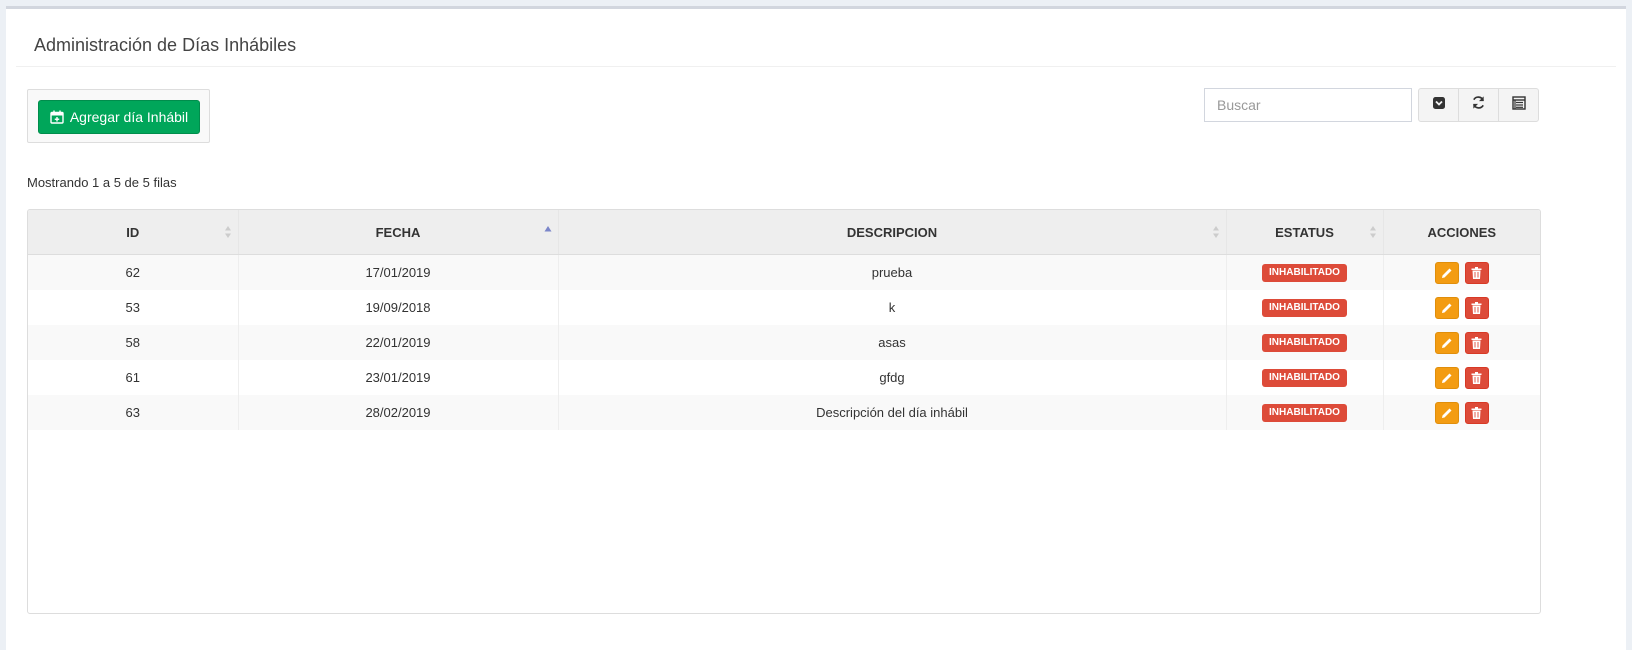 This screenshot has width=1632, height=650. I want to click on cell-id: 61, so click(132, 377).